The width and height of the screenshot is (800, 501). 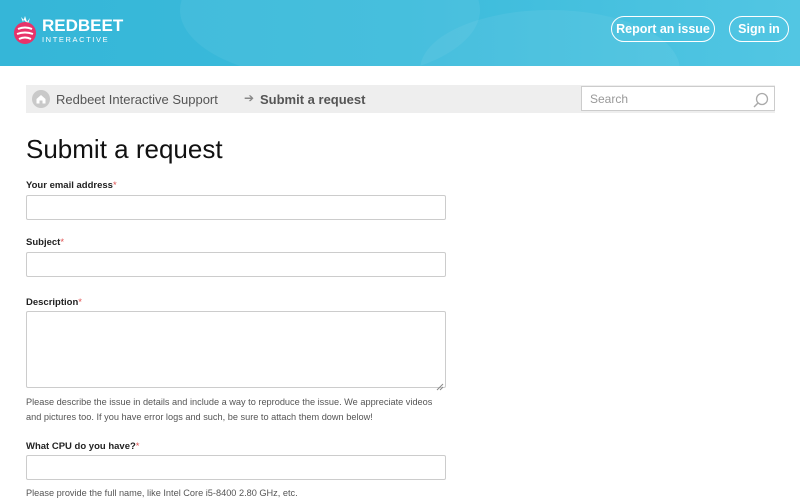 What do you see at coordinates (236, 467) in the screenshot?
I see `cpu-field` at bounding box center [236, 467].